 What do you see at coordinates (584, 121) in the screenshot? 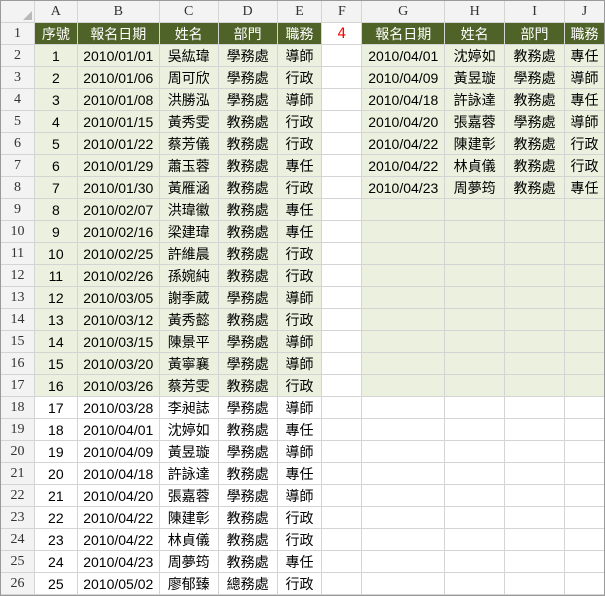
I see `cell-role-right: 導師` at bounding box center [584, 121].